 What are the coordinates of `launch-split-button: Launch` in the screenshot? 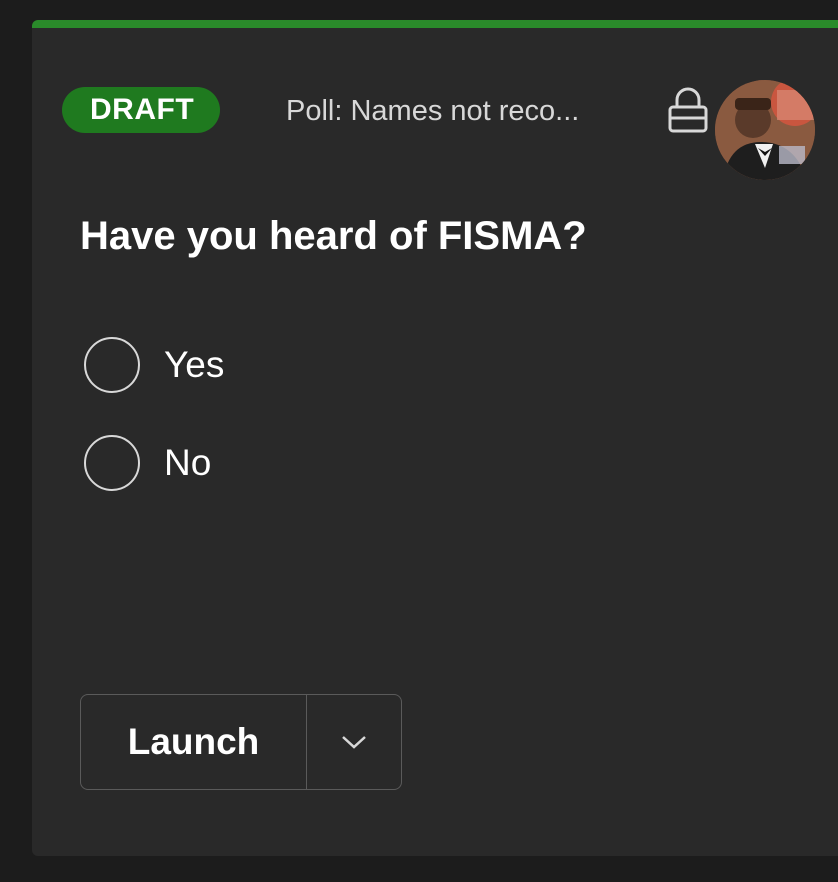 It's located at (241, 742).